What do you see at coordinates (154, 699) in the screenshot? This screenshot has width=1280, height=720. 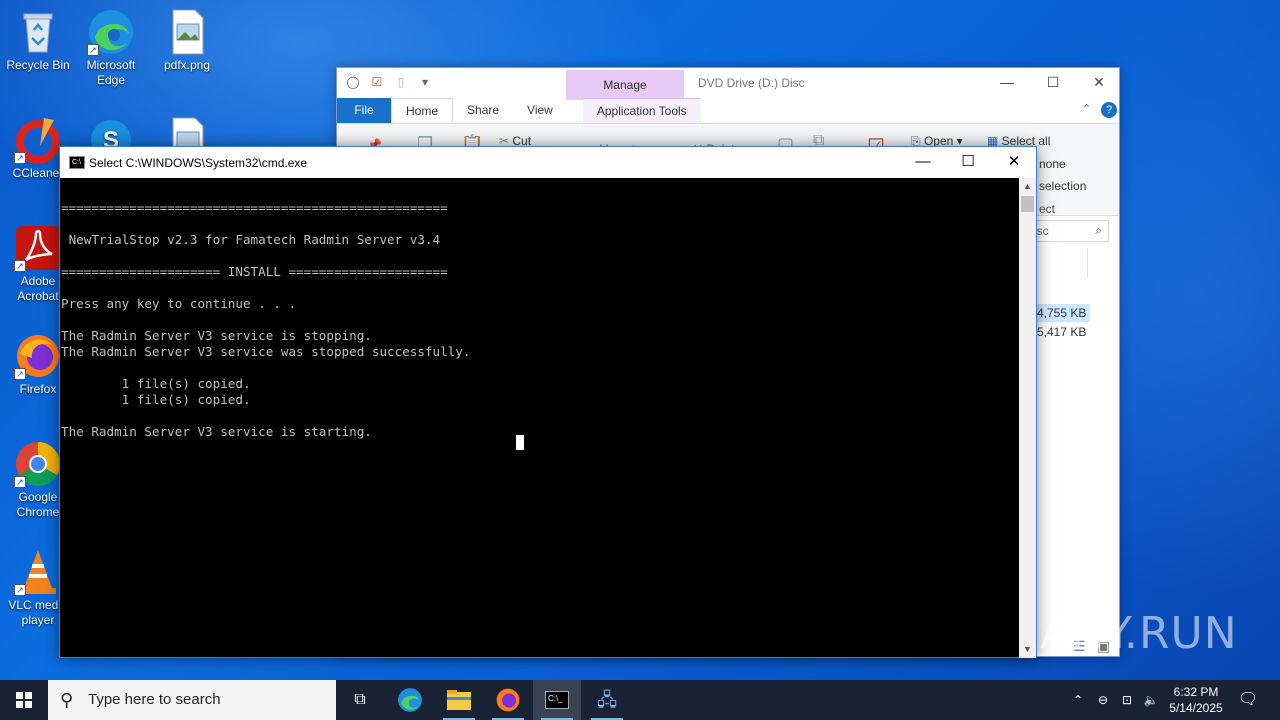 I see `taskbar-search-placeholder: Type here to search` at bounding box center [154, 699].